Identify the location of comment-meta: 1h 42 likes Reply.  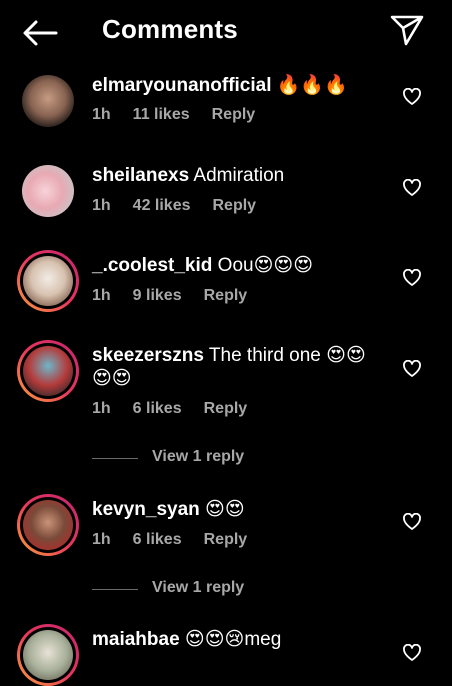
(185, 206).